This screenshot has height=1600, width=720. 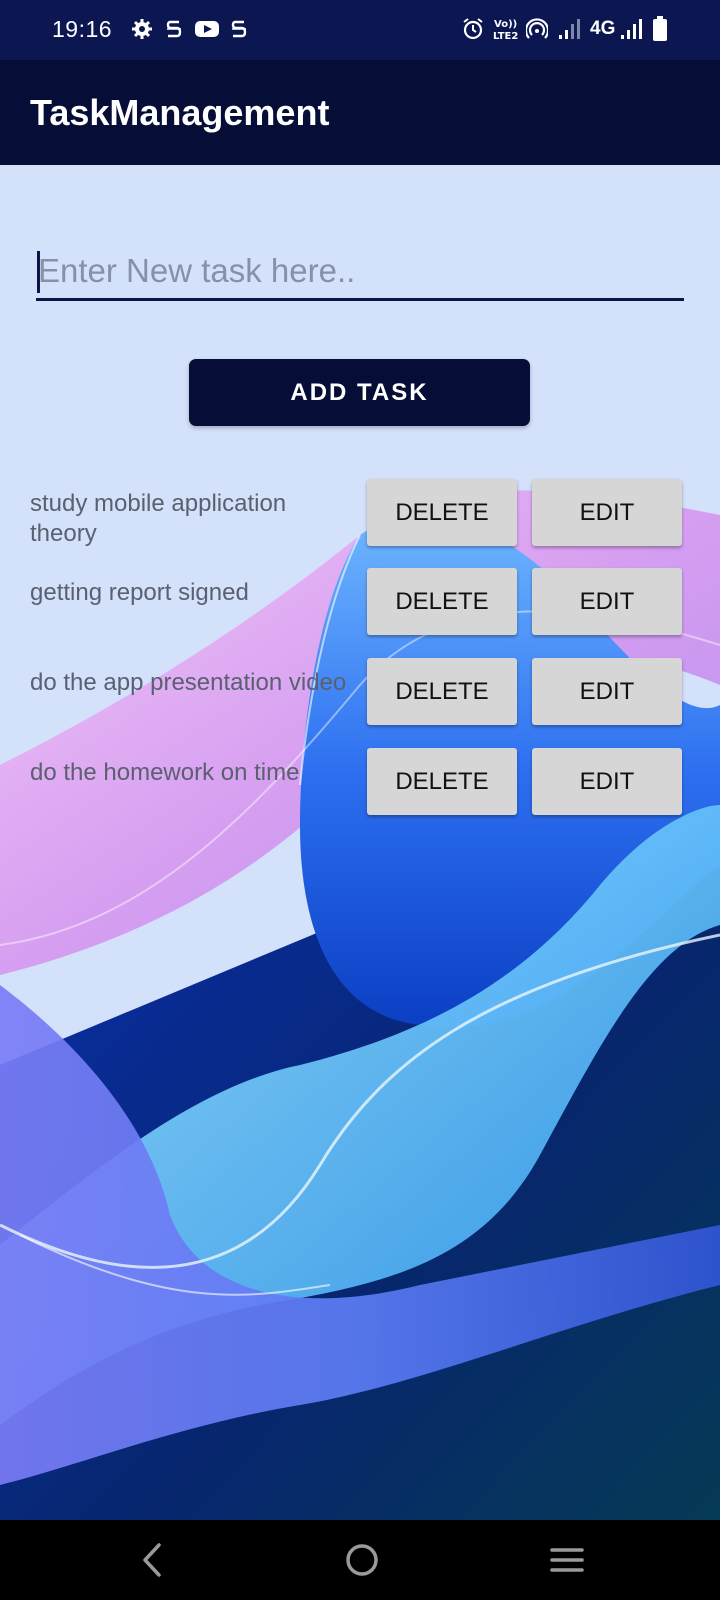 What do you see at coordinates (139, 592) in the screenshot?
I see `task-text: getting report signed` at bounding box center [139, 592].